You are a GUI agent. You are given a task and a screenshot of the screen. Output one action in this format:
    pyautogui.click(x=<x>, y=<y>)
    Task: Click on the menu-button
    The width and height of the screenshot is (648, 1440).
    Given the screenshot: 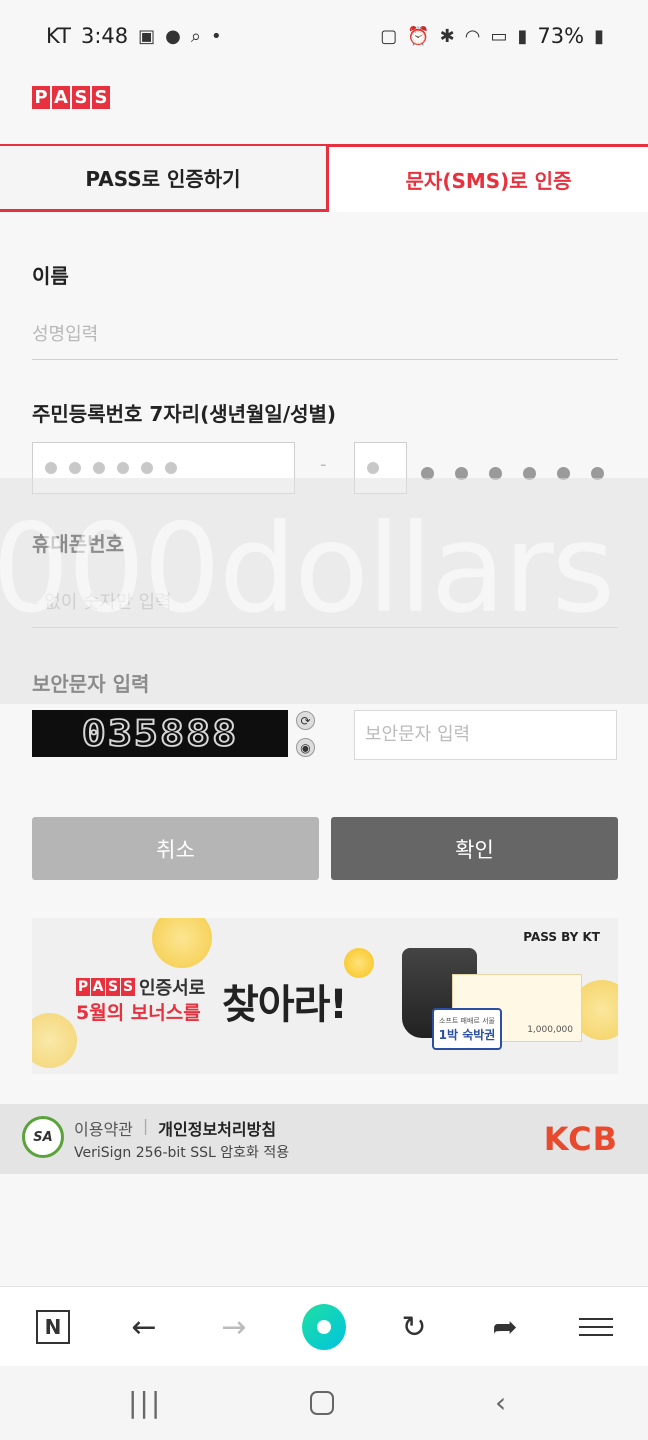 What is the action you would take?
    pyautogui.click(x=596, y=1327)
    